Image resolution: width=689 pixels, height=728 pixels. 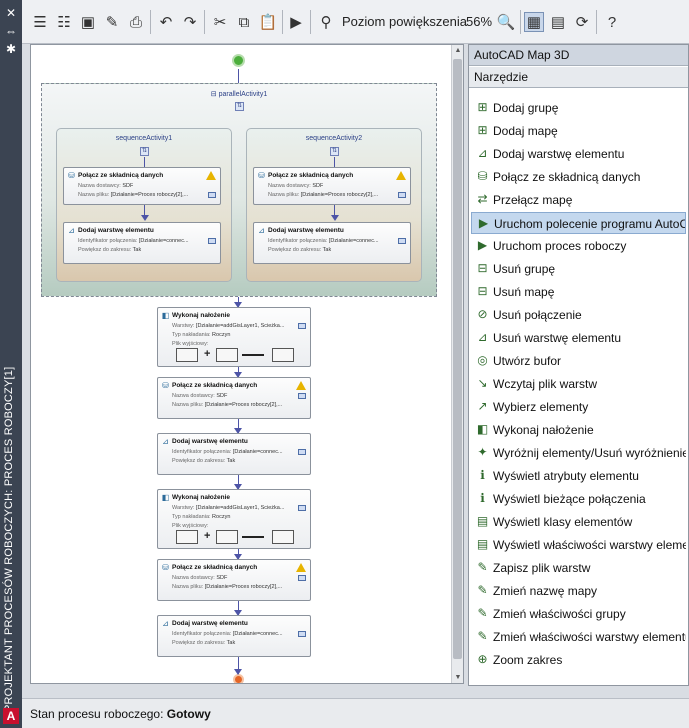 I want to click on end-node, so click(x=238, y=678).